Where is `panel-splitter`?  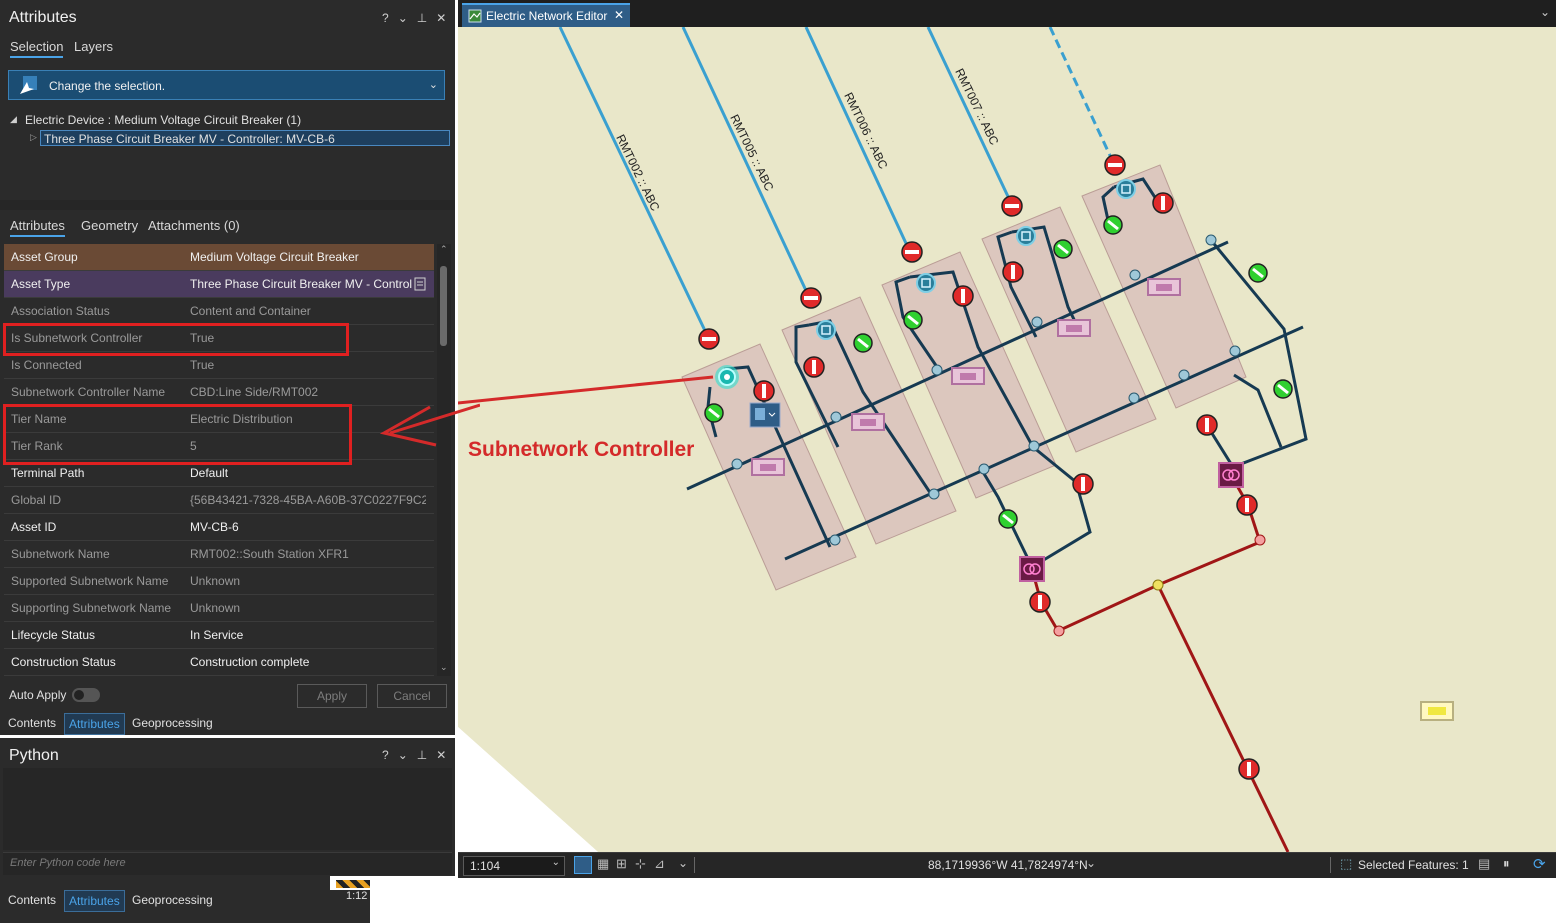
panel-splitter is located at coordinates (227, 205).